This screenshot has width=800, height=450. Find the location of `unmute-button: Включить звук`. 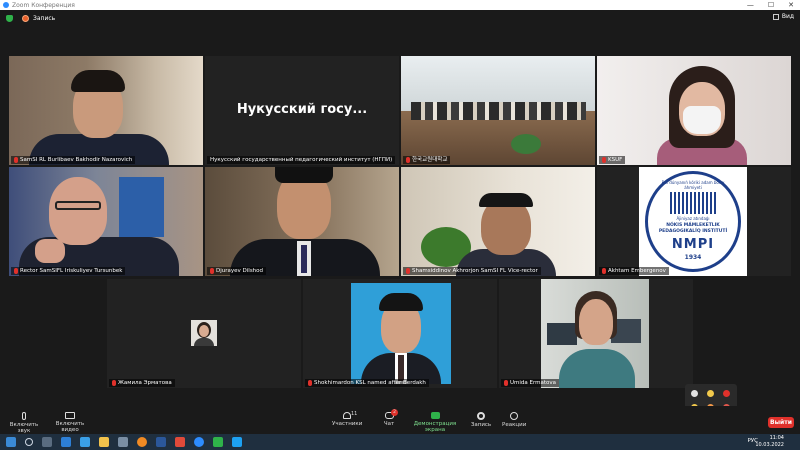

unmute-button: Включить звук is located at coordinates (24, 423).